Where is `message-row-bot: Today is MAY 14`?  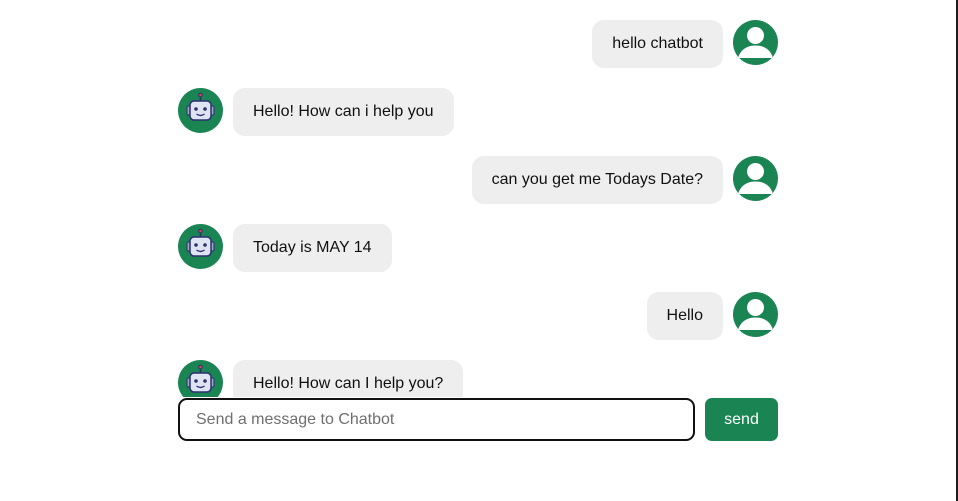 message-row-bot: Today is MAY 14 is located at coordinates (478, 248).